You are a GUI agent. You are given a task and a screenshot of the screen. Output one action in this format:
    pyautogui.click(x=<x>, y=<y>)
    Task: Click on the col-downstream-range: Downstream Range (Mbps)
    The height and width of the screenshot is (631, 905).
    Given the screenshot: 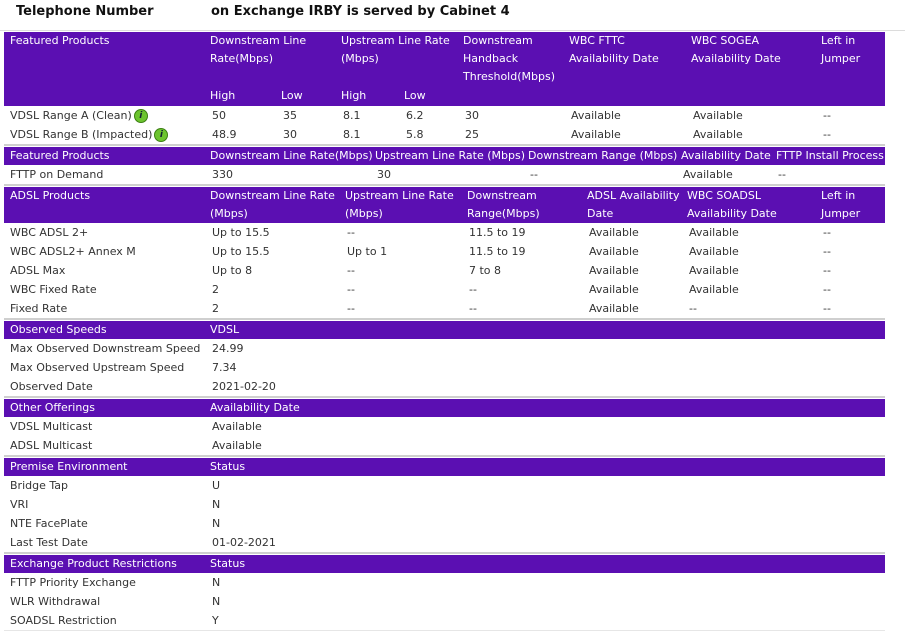 What is the action you would take?
    pyautogui.click(x=603, y=155)
    